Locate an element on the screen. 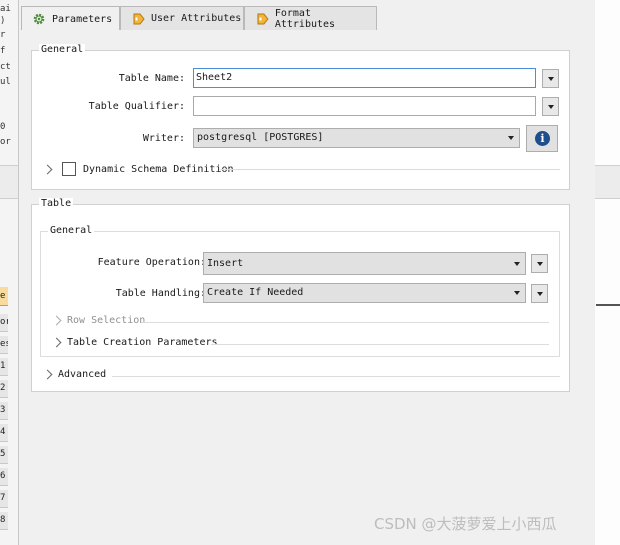  background-row-label: 1 is located at coordinates (4, 367).